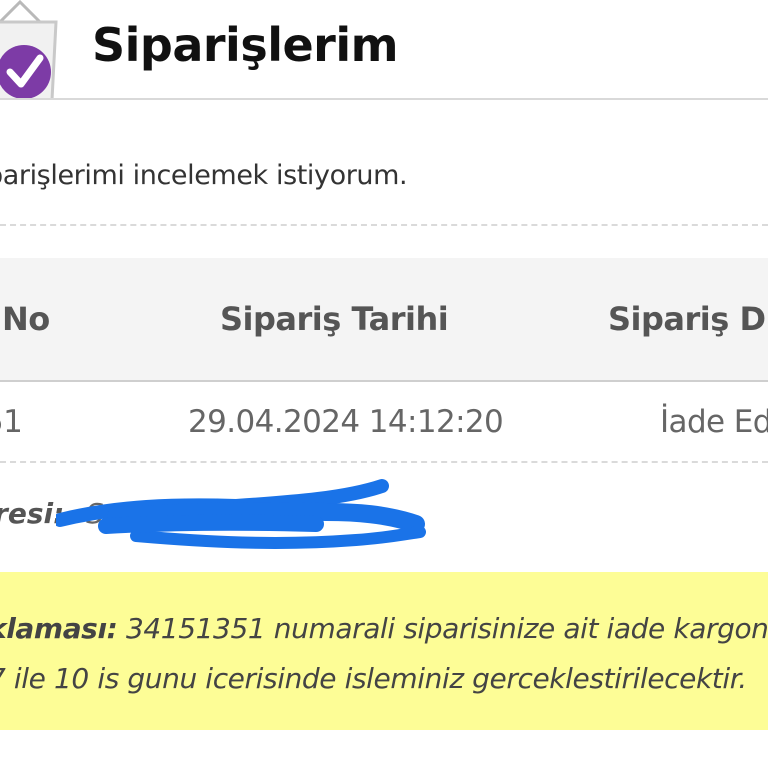 The width and height of the screenshot is (768, 768). What do you see at coordinates (11, 422) in the screenshot?
I see `order-number-cell: 51` at bounding box center [11, 422].